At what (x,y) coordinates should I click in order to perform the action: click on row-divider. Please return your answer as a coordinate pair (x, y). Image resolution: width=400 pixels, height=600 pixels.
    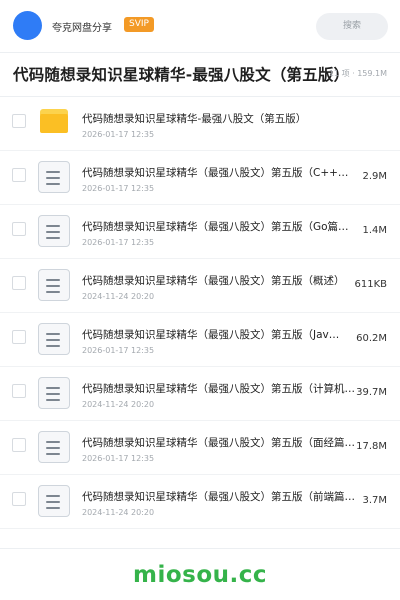
    Looking at the image, I should click on (200, 528).